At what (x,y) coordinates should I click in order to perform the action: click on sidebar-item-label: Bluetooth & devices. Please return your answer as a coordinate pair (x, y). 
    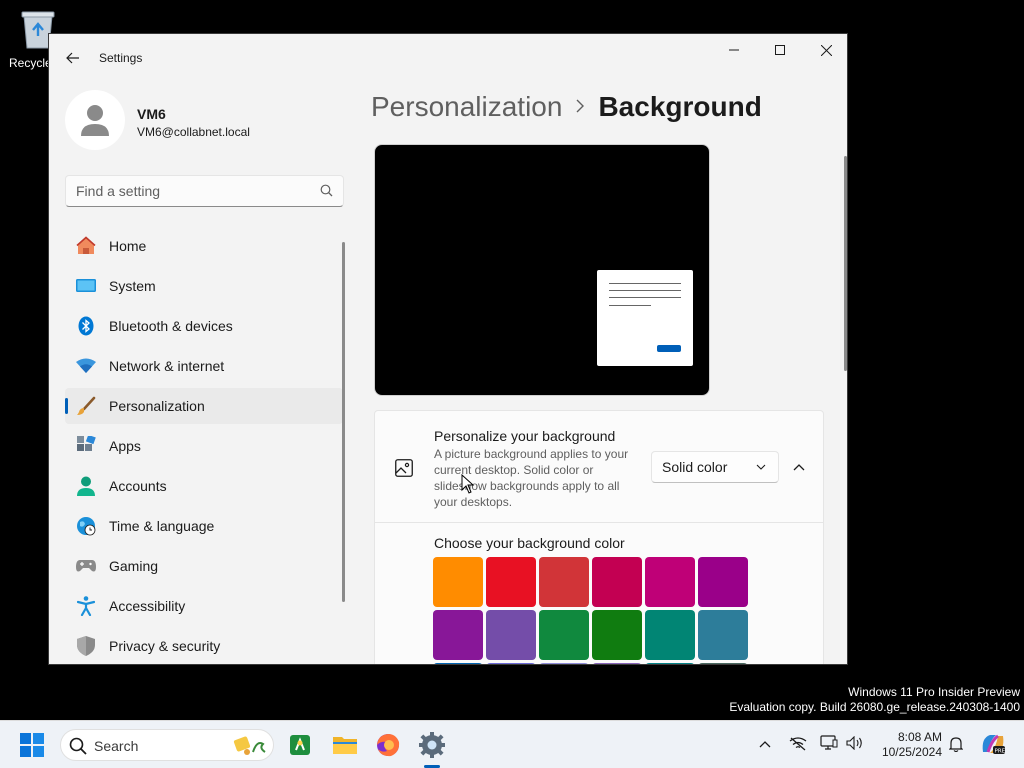
    Looking at the image, I should click on (171, 326).